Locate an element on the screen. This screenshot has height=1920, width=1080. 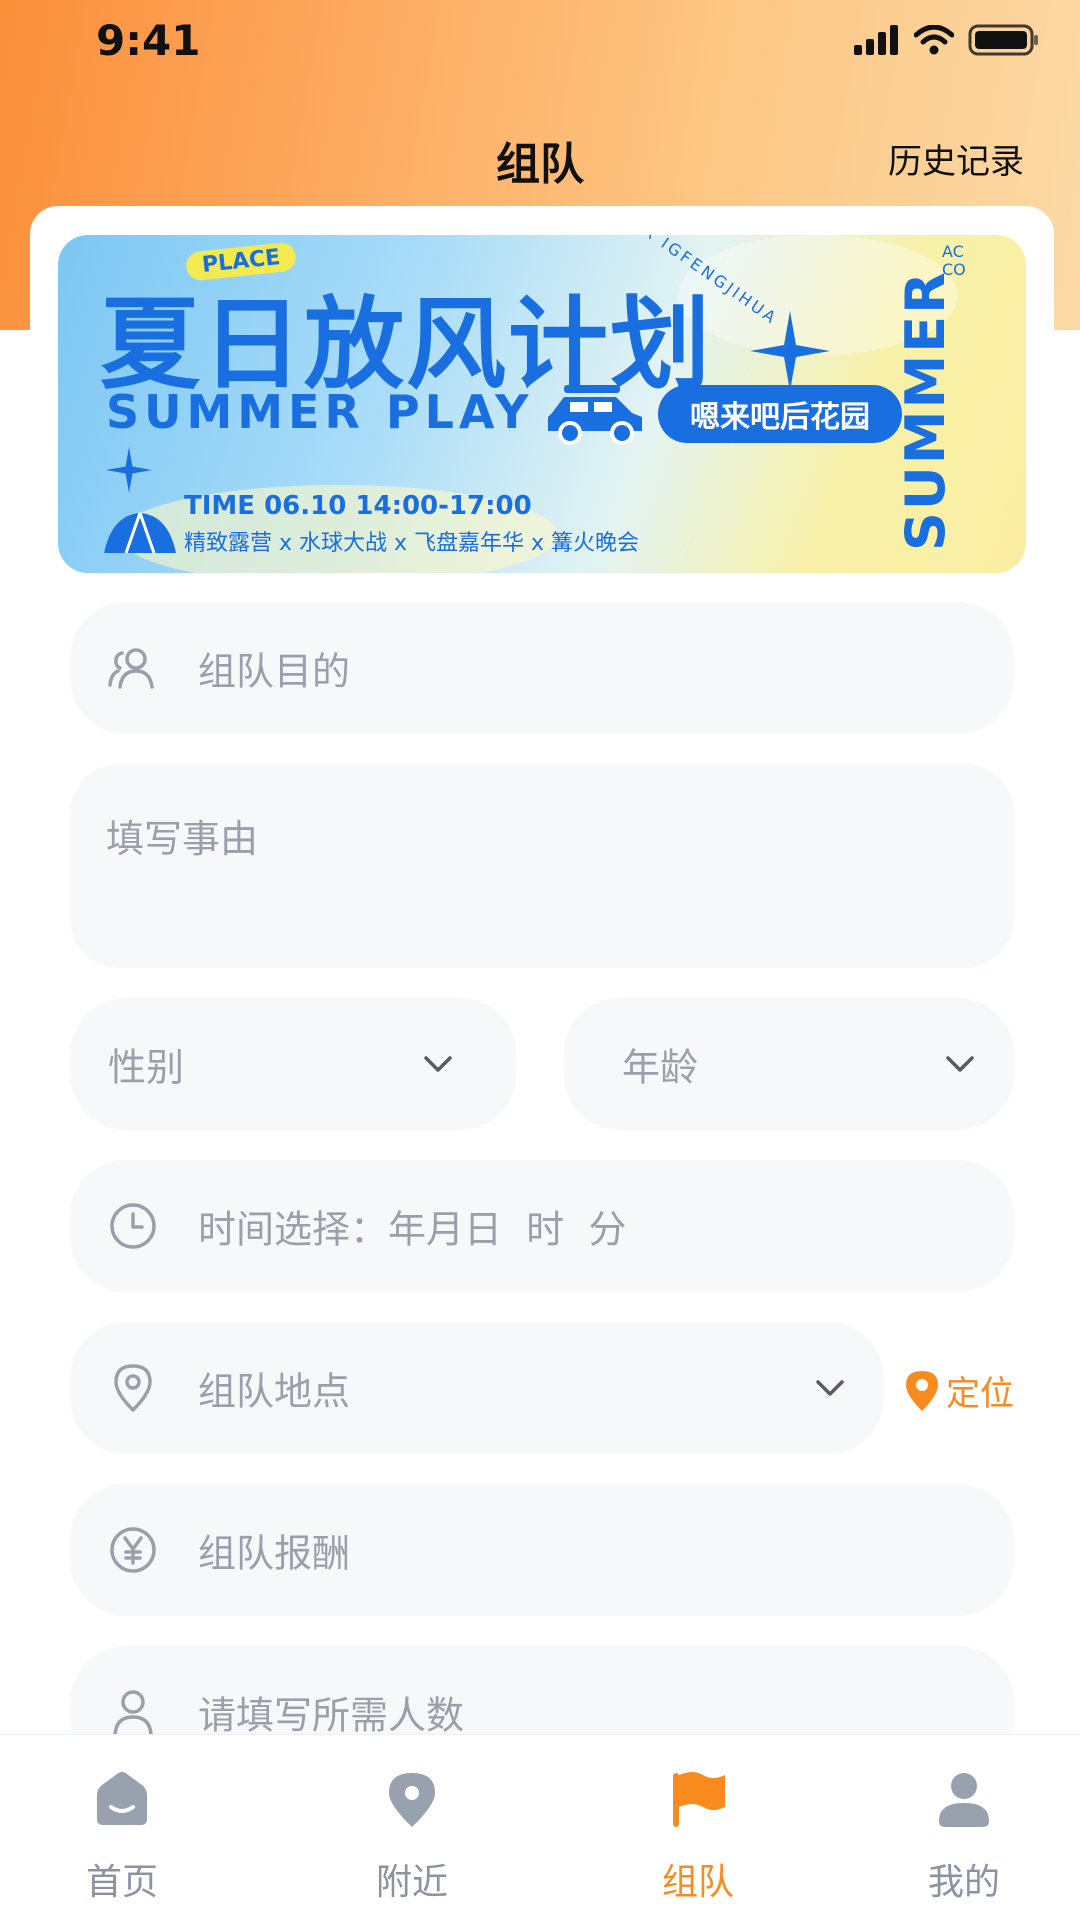
tab-team: 组队 is located at coordinates (698, 1827).